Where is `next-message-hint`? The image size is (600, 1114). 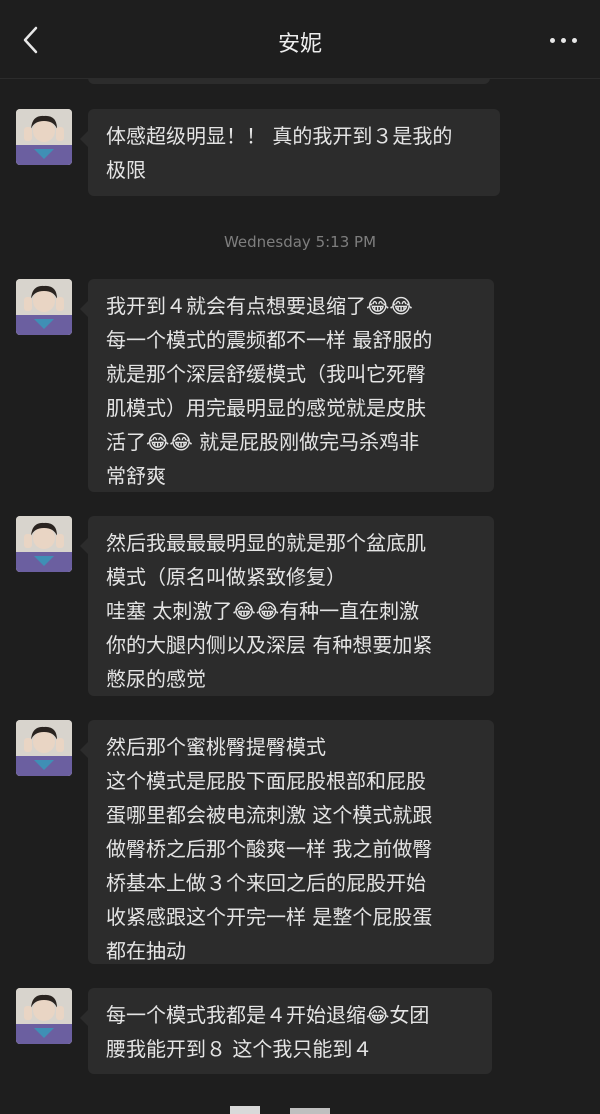
next-message-hint is located at coordinates (280, 1110).